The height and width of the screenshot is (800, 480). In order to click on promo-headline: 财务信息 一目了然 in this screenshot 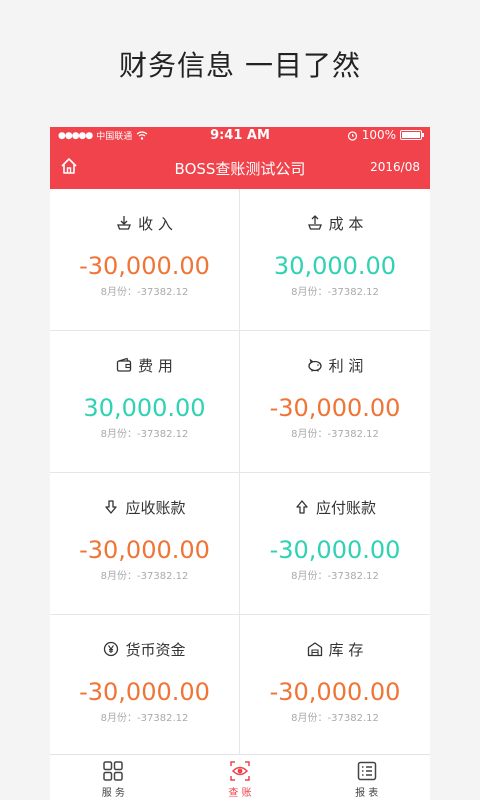, I will do `click(240, 65)`.